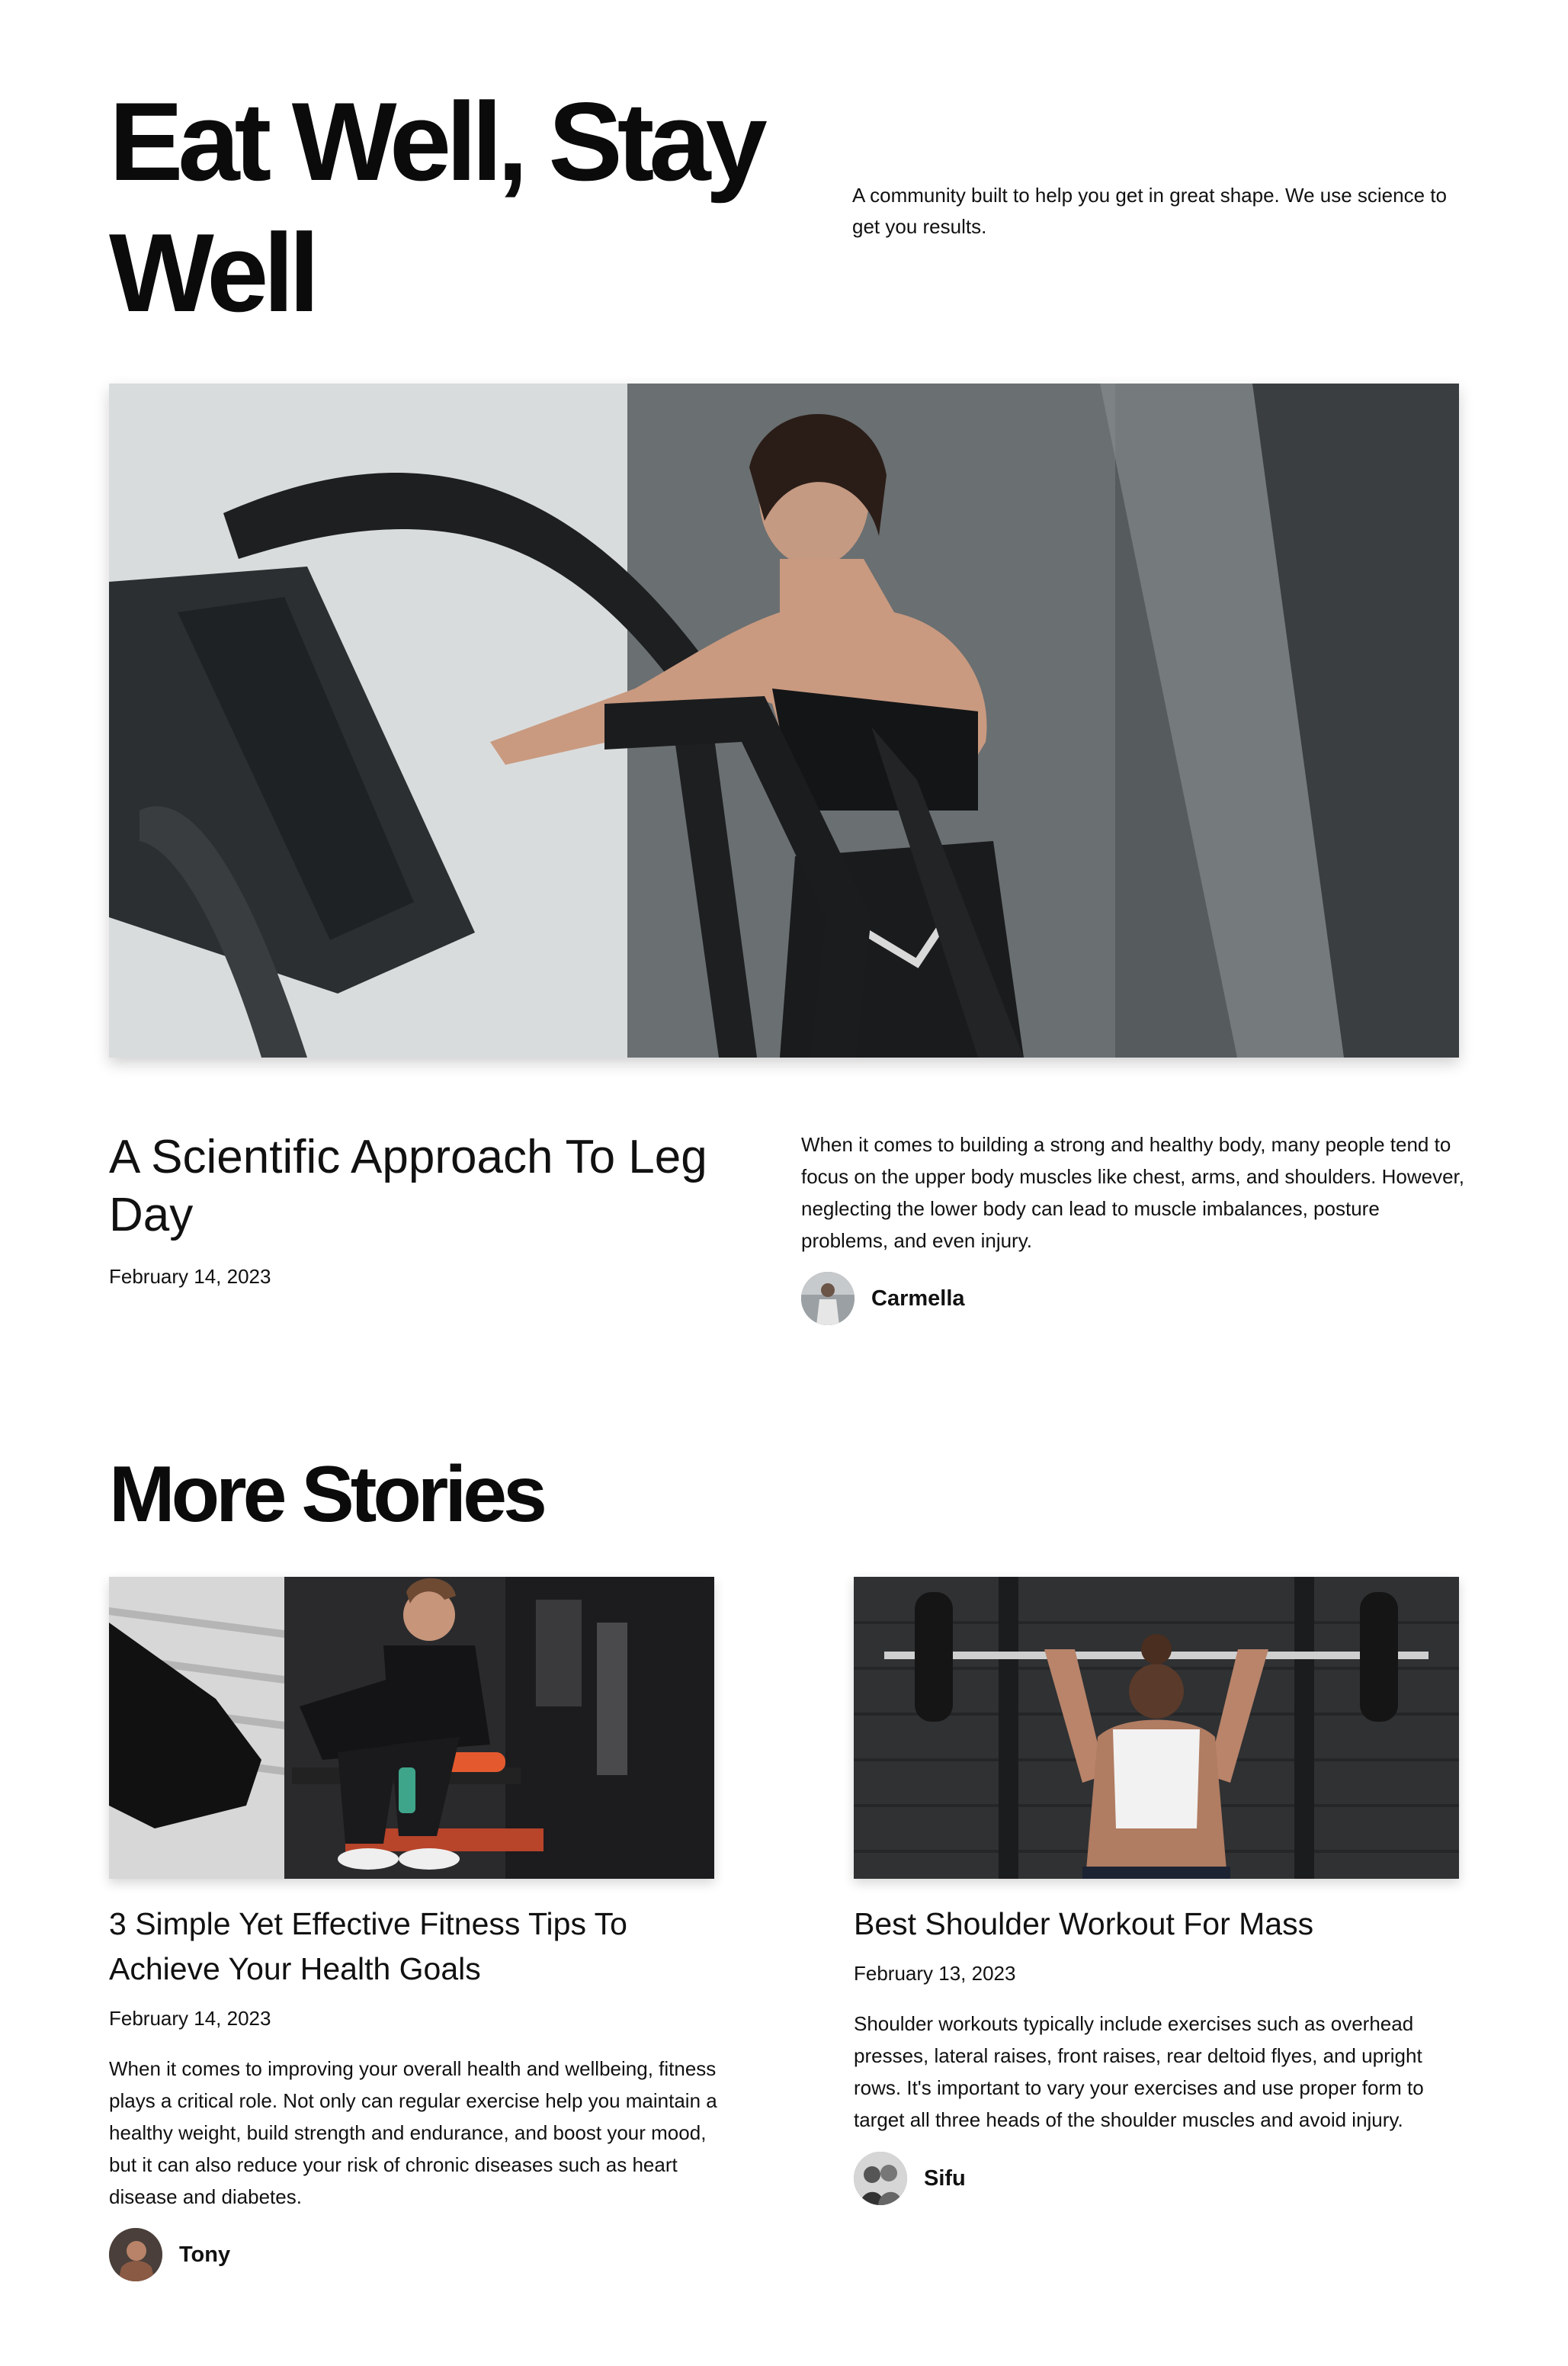 The image size is (1568, 2366). Describe the element at coordinates (190, 2018) in the screenshot. I see `story-date: February 14, 2023` at that location.